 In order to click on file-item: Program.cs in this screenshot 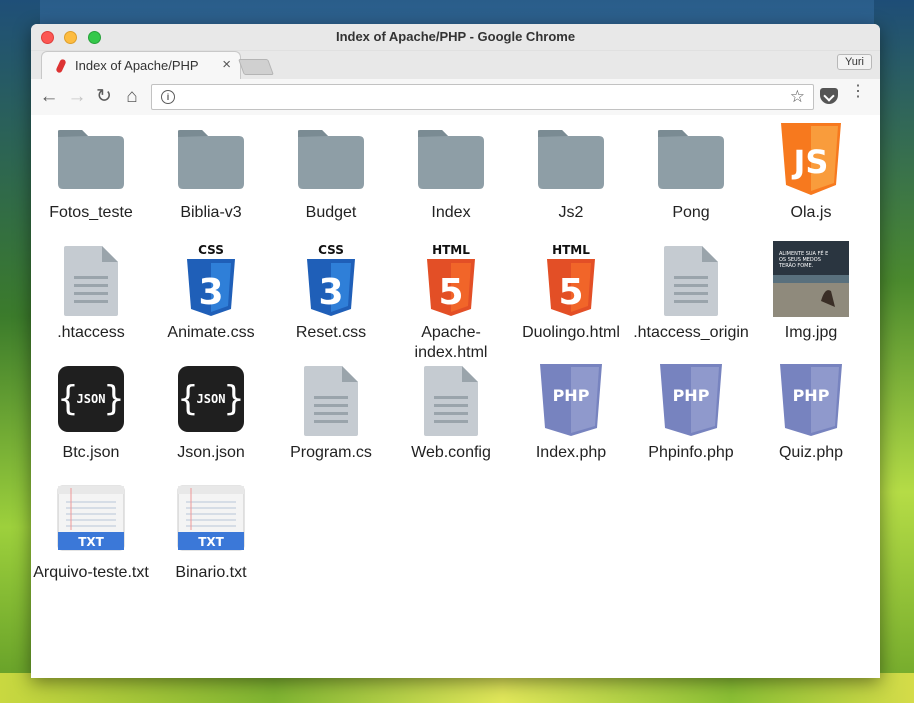, I will do `click(331, 412)`.